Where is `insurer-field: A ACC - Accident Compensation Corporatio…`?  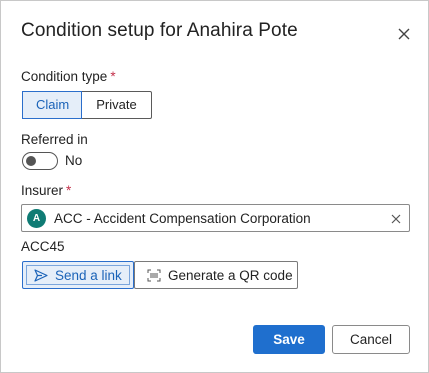
insurer-field: A ACC - Accident Compensation Corporatio… is located at coordinates (215, 218).